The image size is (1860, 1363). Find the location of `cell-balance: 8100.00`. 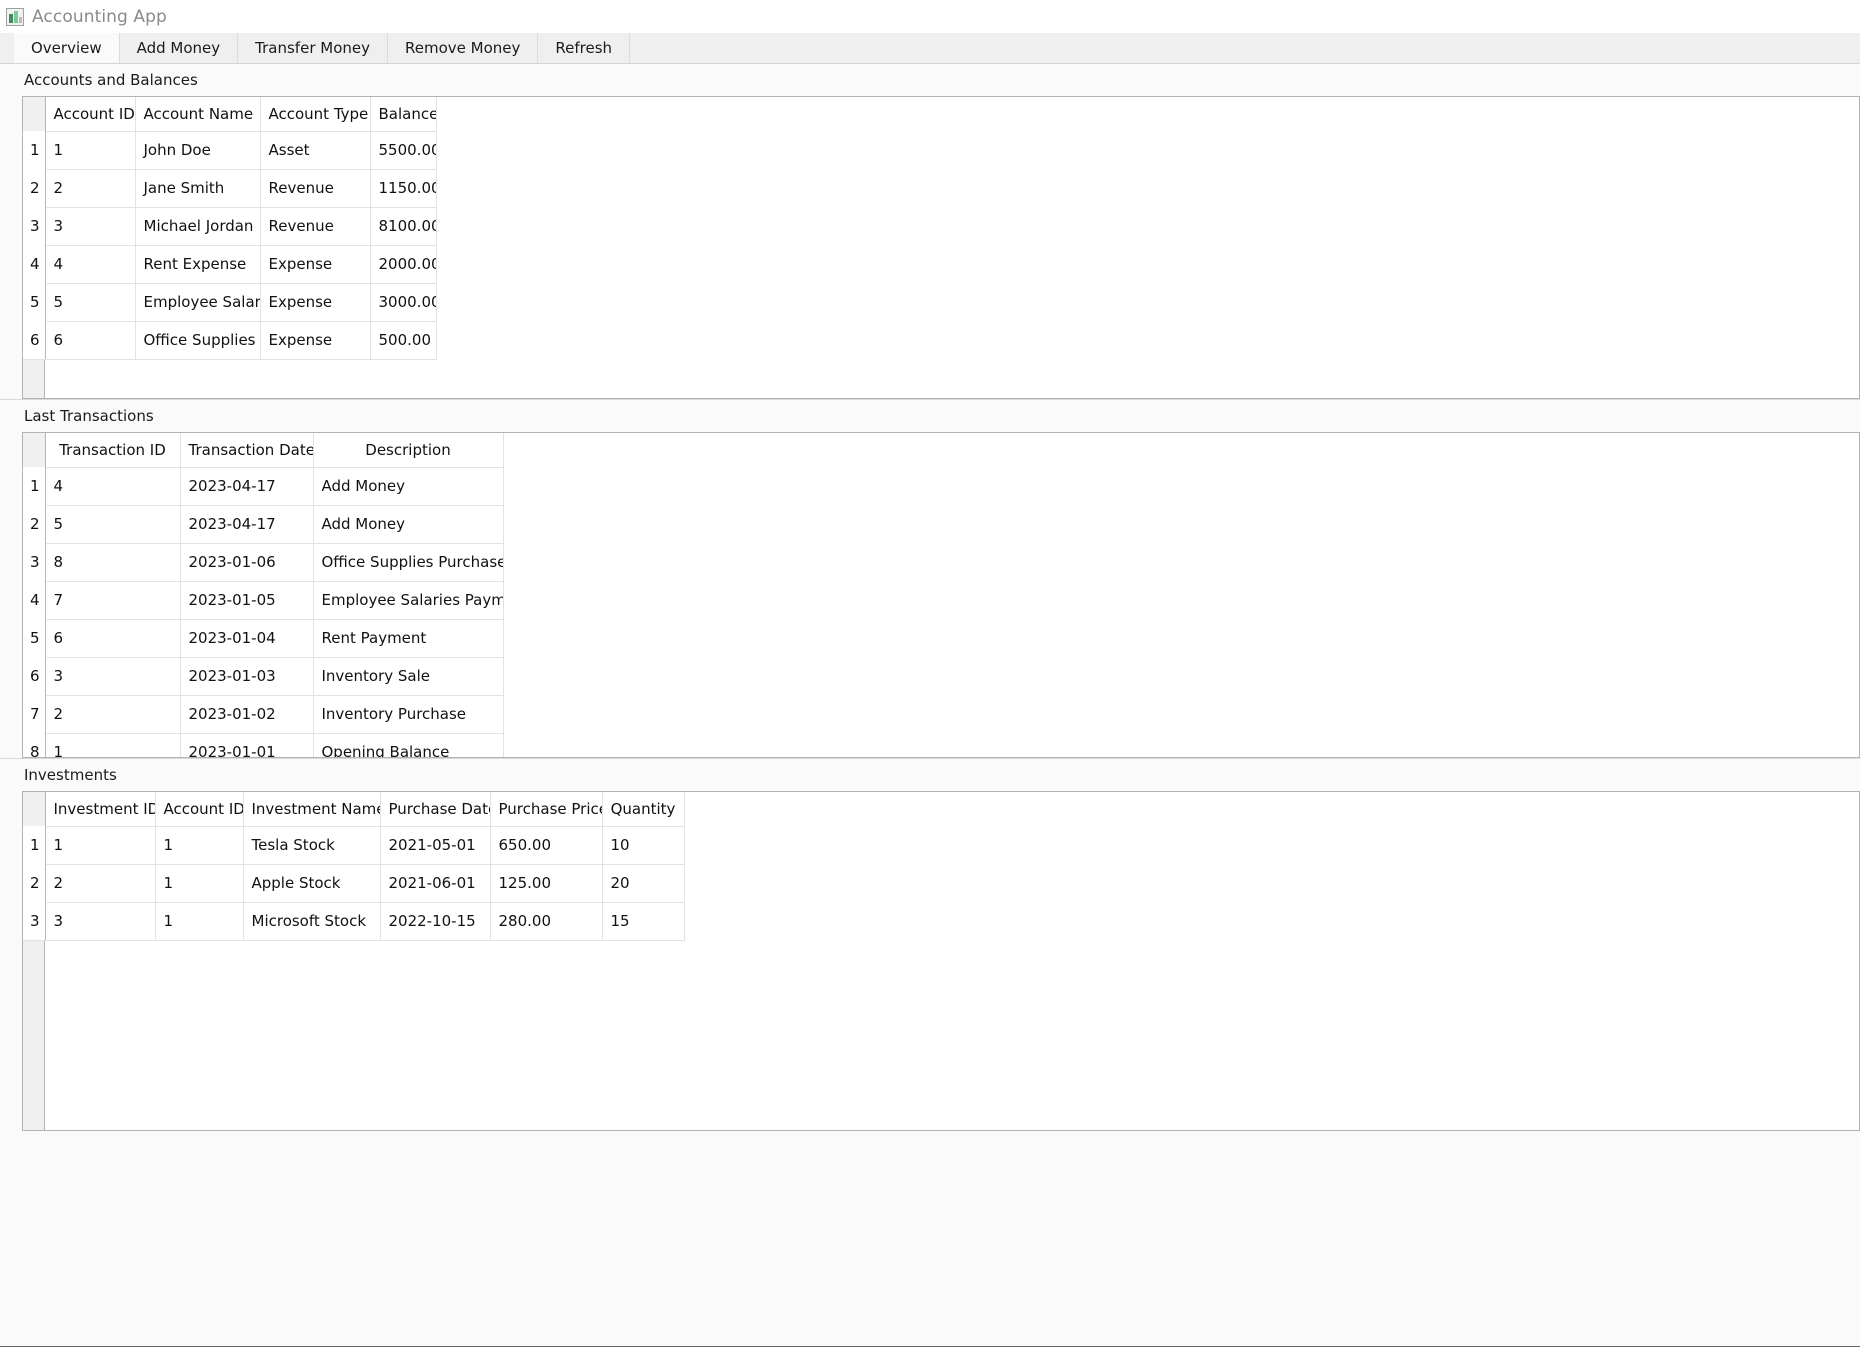

cell-balance: 8100.00 is located at coordinates (403, 226).